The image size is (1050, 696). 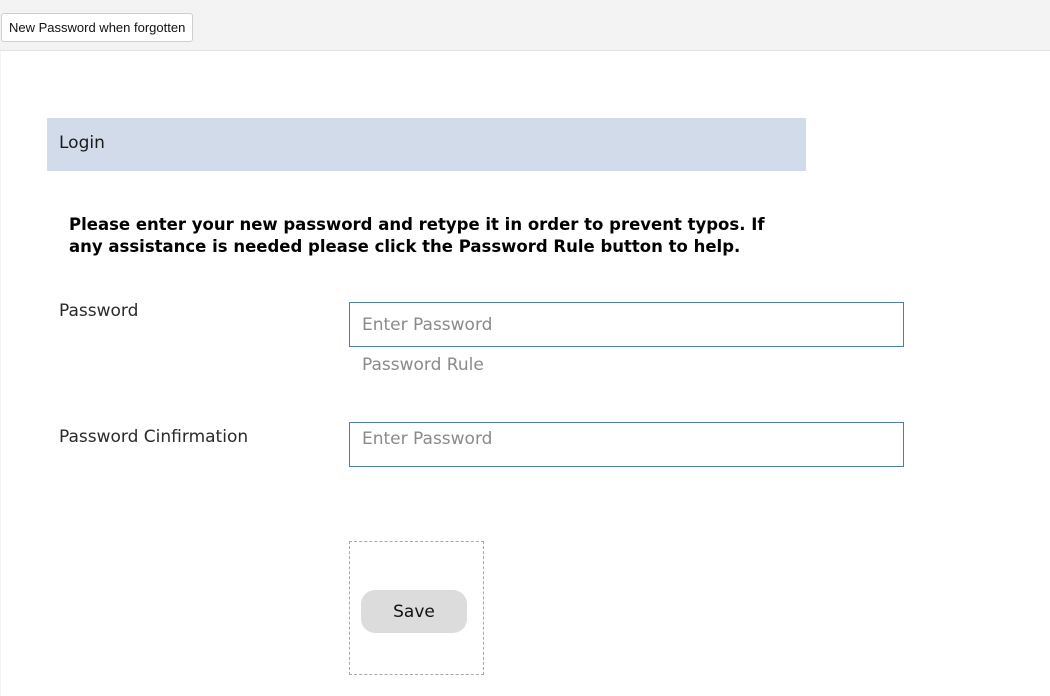 I want to click on password-input, so click(x=626, y=324).